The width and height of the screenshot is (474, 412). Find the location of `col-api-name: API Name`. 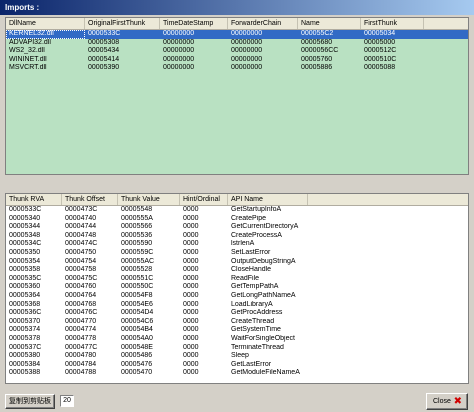

col-api-name: API Name is located at coordinates (268, 199).